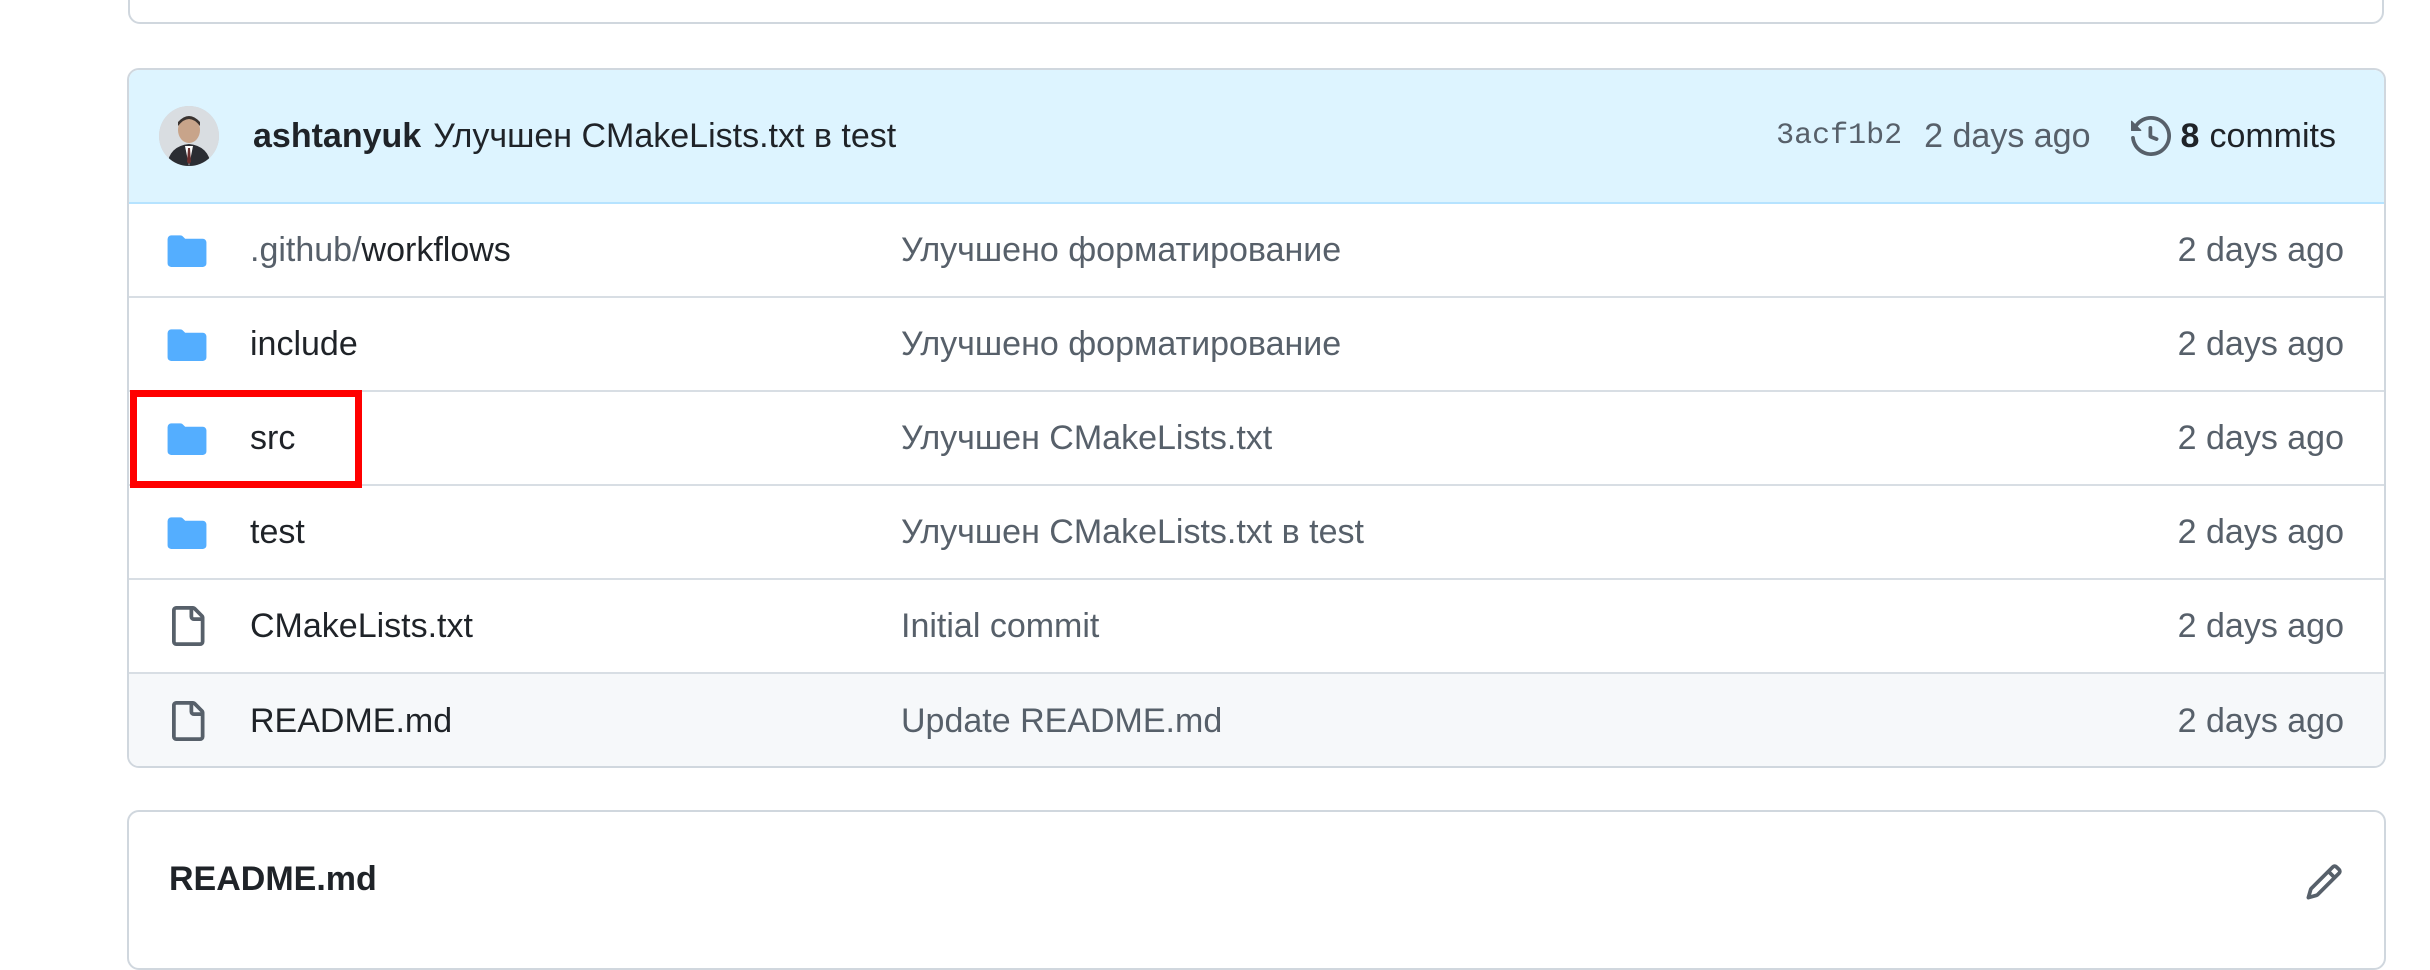 This screenshot has height=970, width=2430. What do you see at coordinates (1086, 438) in the screenshot?
I see `file-commit-message: Улучшен CMakeLists.txt` at bounding box center [1086, 438].